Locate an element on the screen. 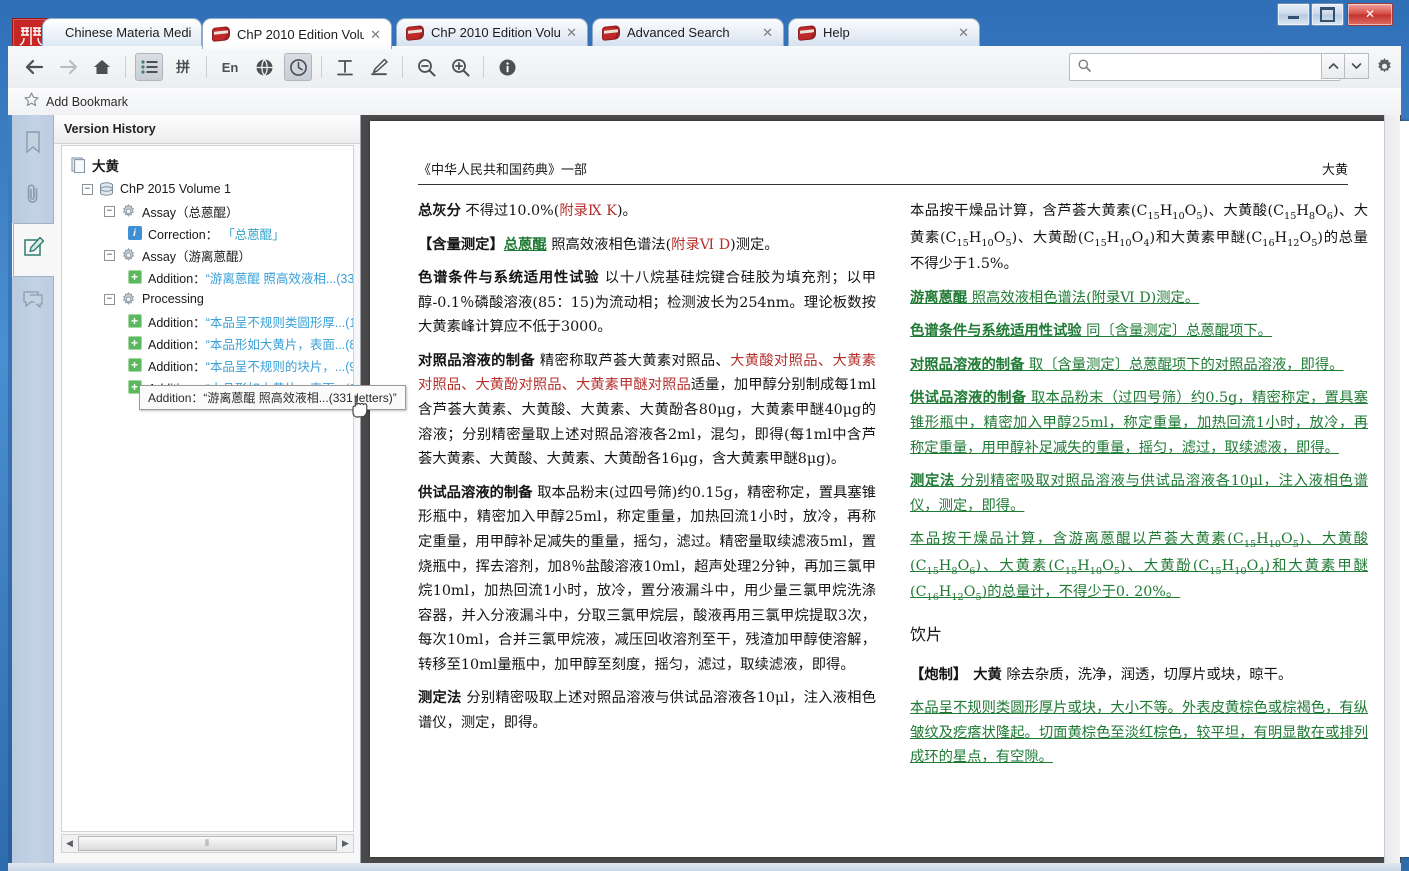  para-text: 不得过10.0%( is located at coordinates (510, 211).